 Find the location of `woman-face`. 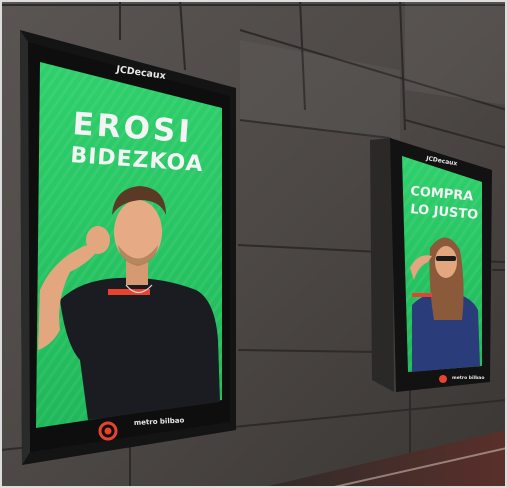

woman-face is located at coordinates (446, 262).